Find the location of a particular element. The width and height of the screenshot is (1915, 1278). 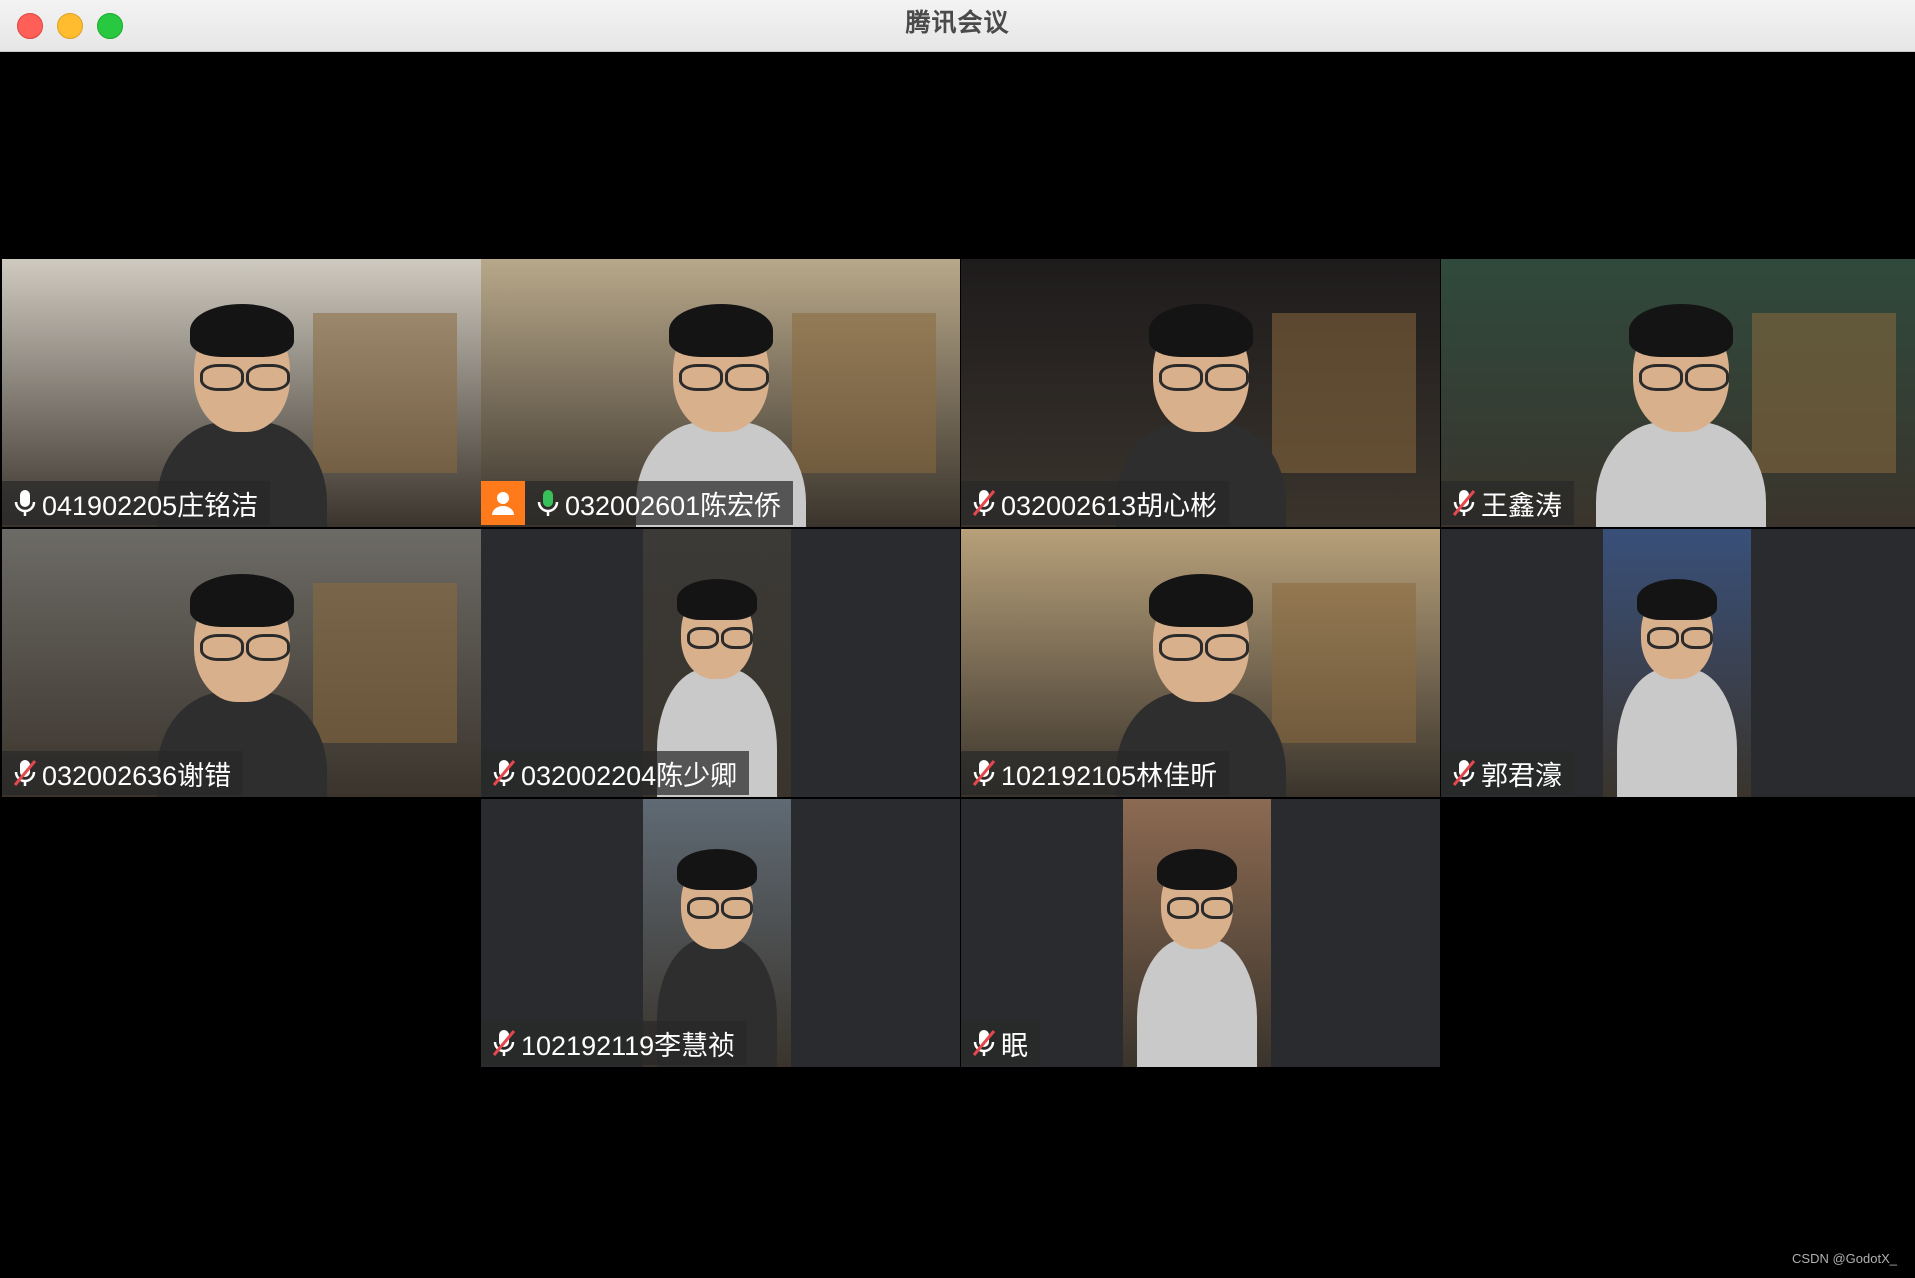

participant-tile: 032002204陈少卿 is located at coordinates (720, 663).